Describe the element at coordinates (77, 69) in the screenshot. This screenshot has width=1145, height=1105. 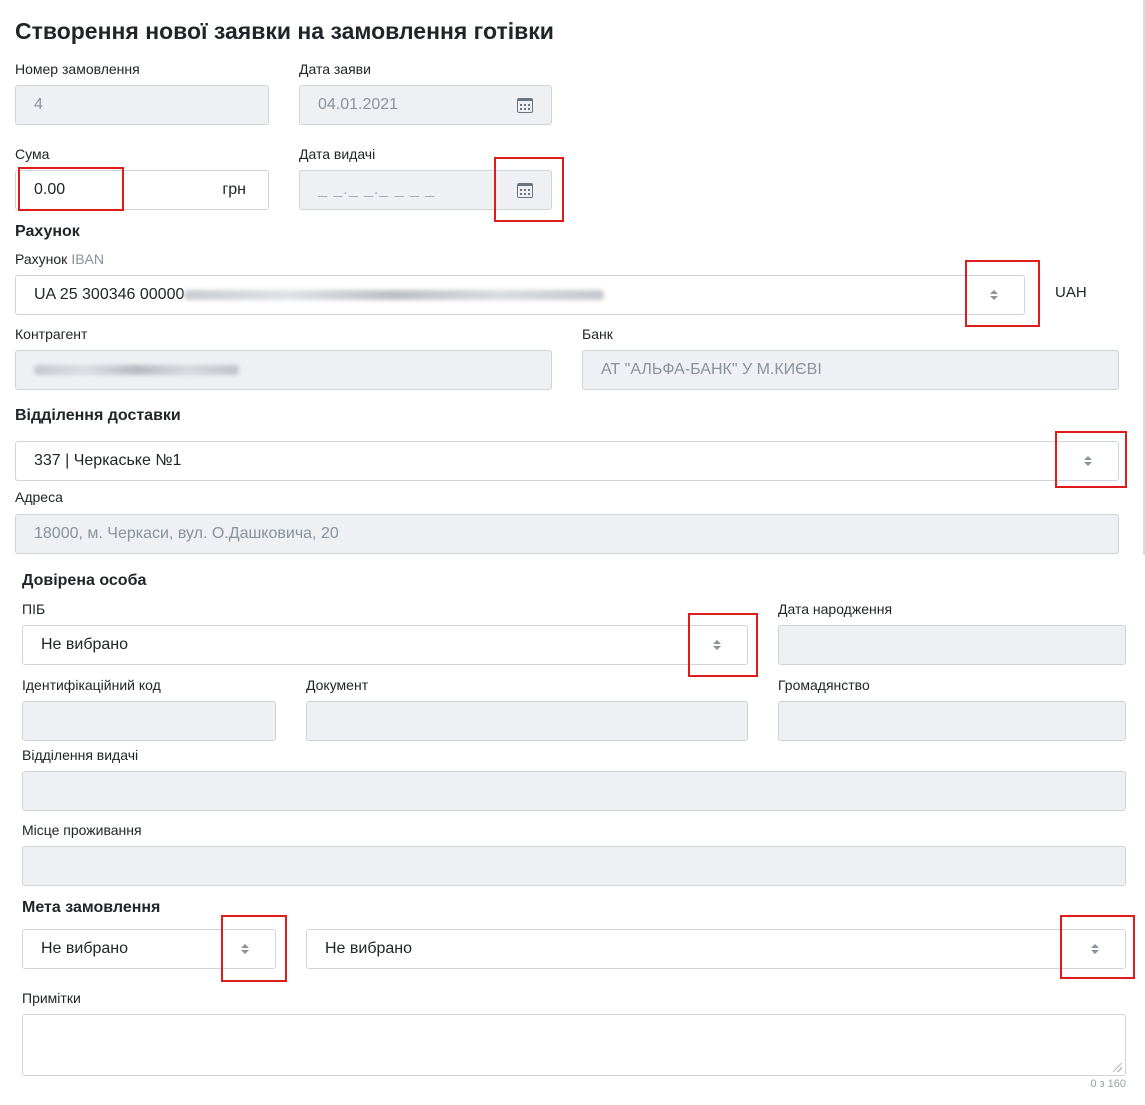
I see `order-number-label: Номер замовлення` at that location.